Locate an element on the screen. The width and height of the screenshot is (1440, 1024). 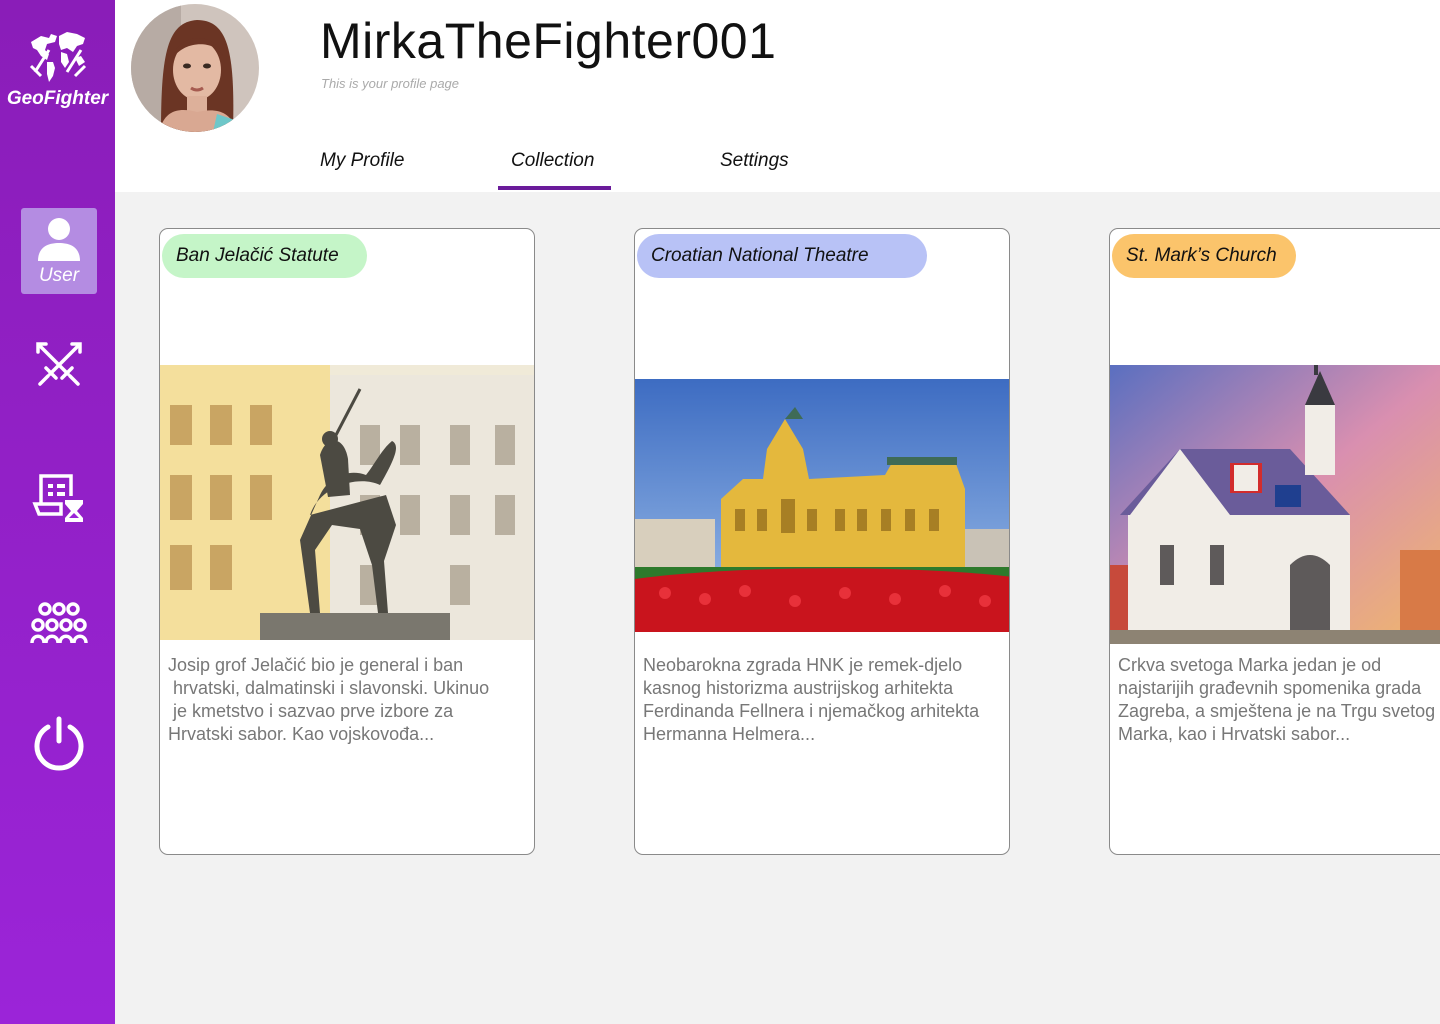
sidebar-item-battle is located at coordinates (59, 365).